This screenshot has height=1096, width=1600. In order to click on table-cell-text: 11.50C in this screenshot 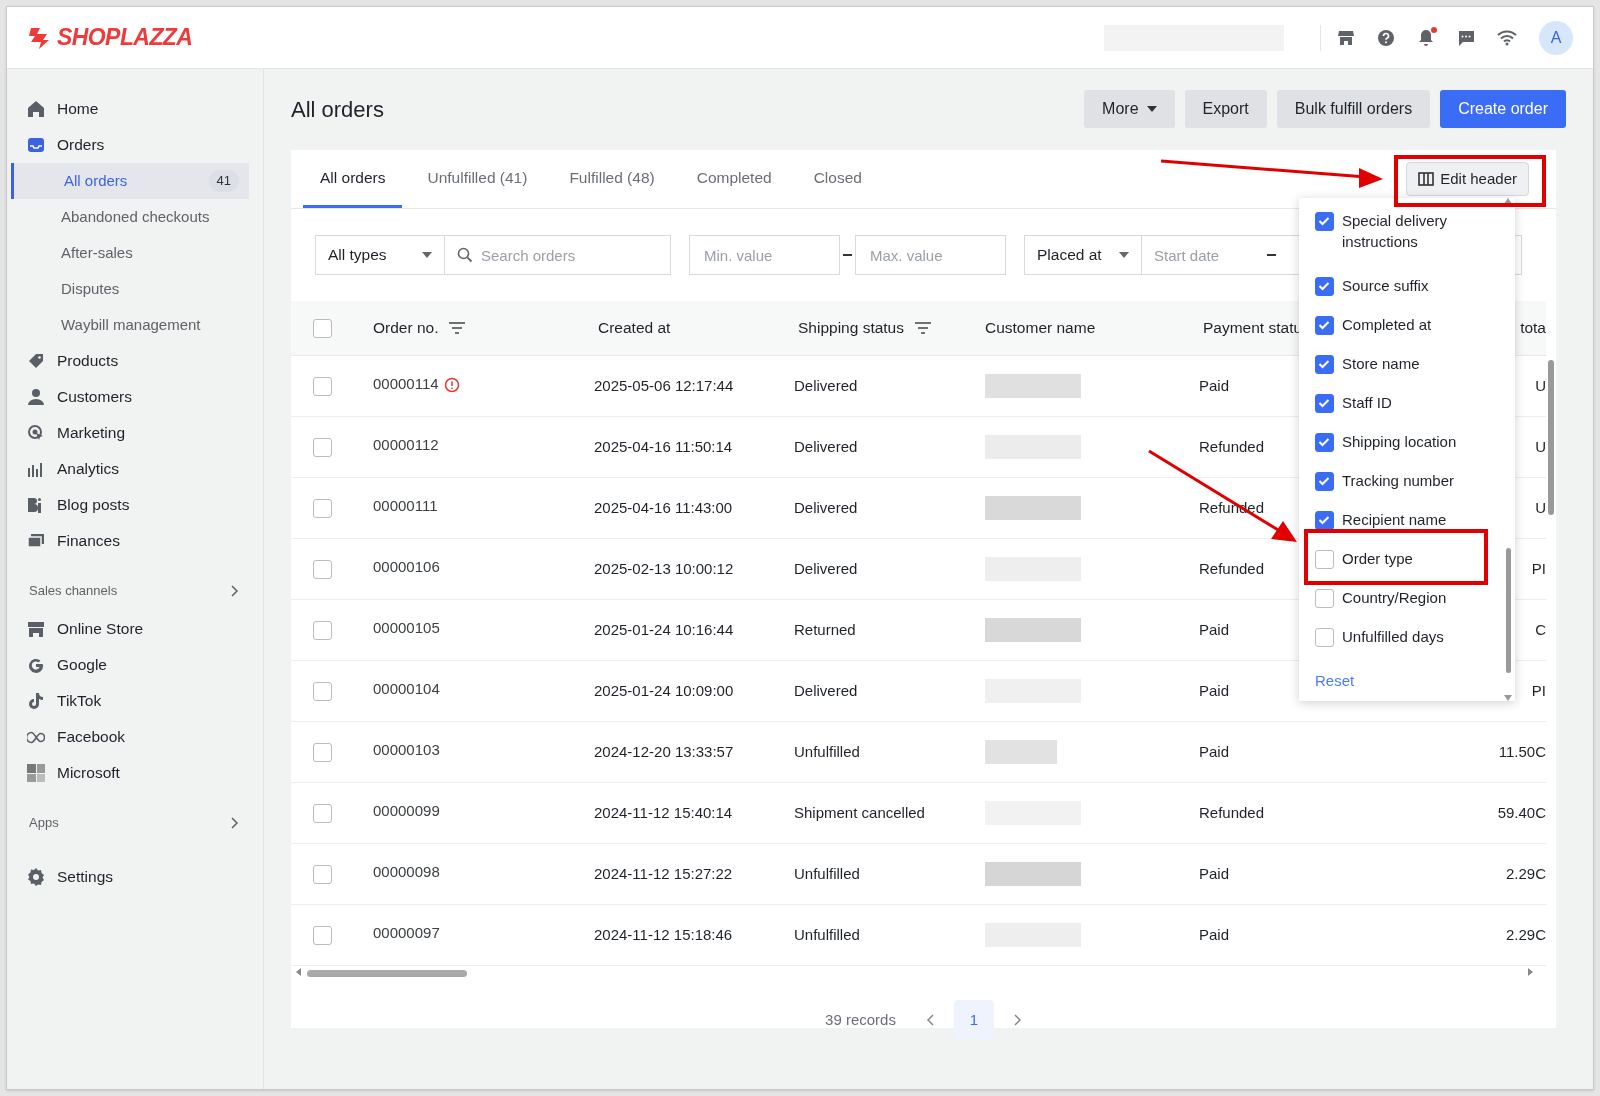, I will do `click(1522, 751)`.